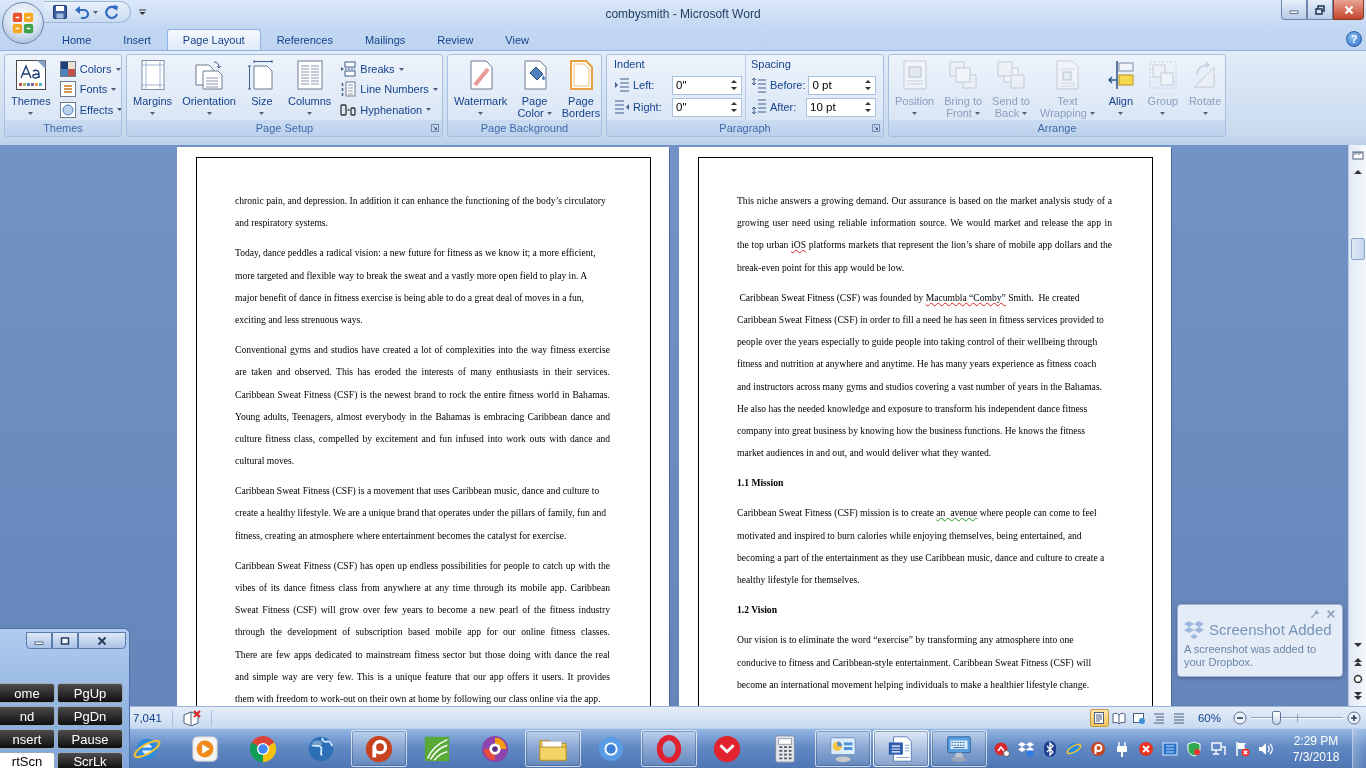  Describe the element at coordinates (517, 39) in the screenshot. I see `ribbon-tab: View` at that location.